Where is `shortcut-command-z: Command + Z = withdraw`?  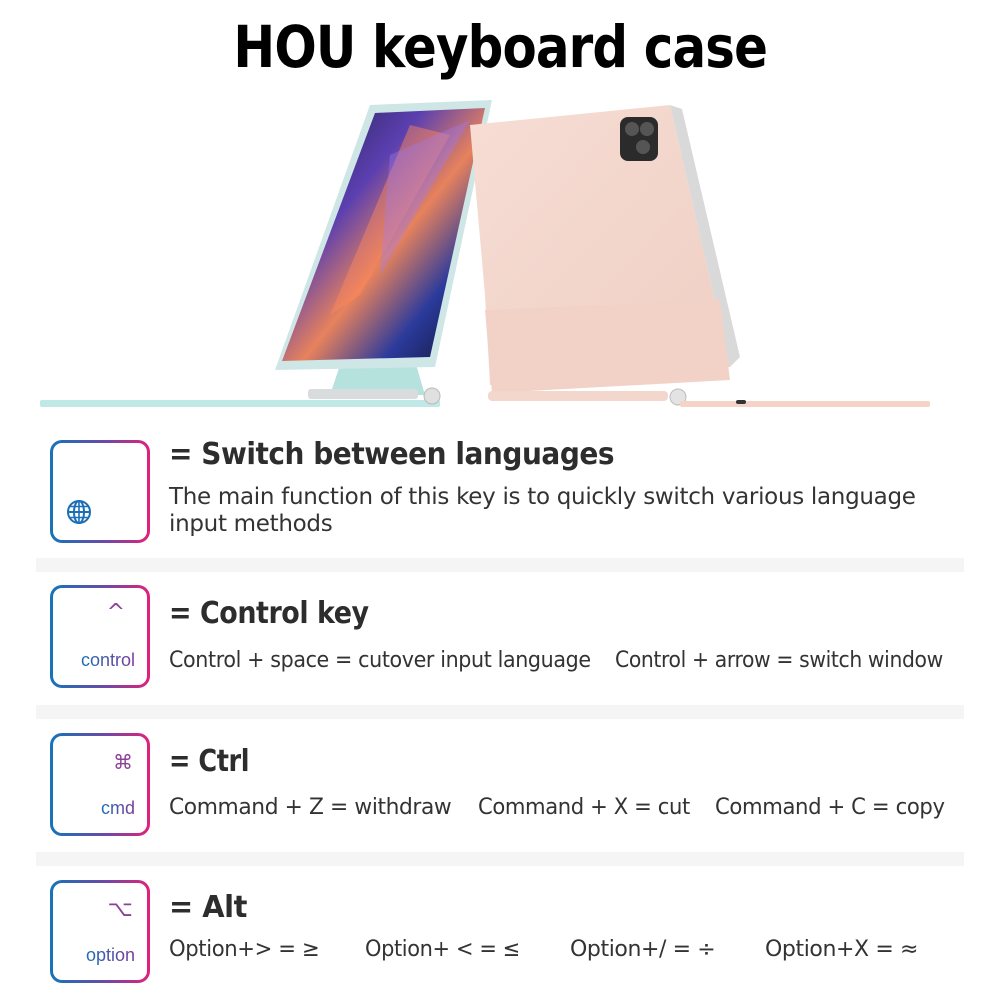 shortcut-command-z: Command + Z = withdraw is located at coordinates (310, 807).